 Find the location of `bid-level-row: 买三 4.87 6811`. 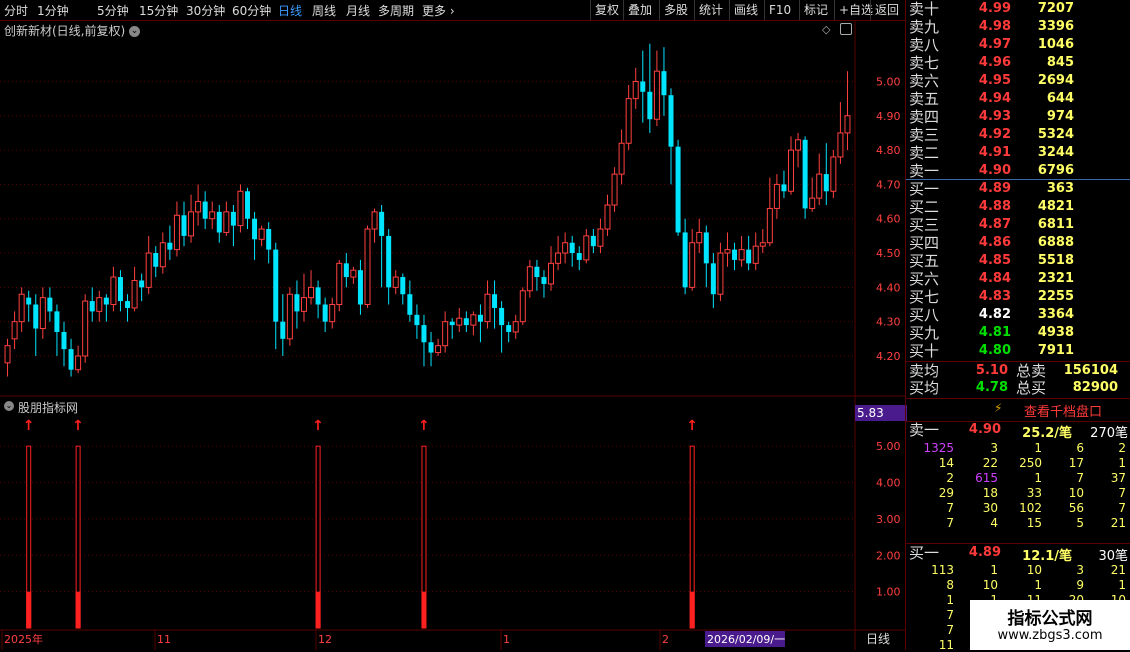

bid-level-row: 买三 4.87 6811 is located at coordinates (1018, 225).